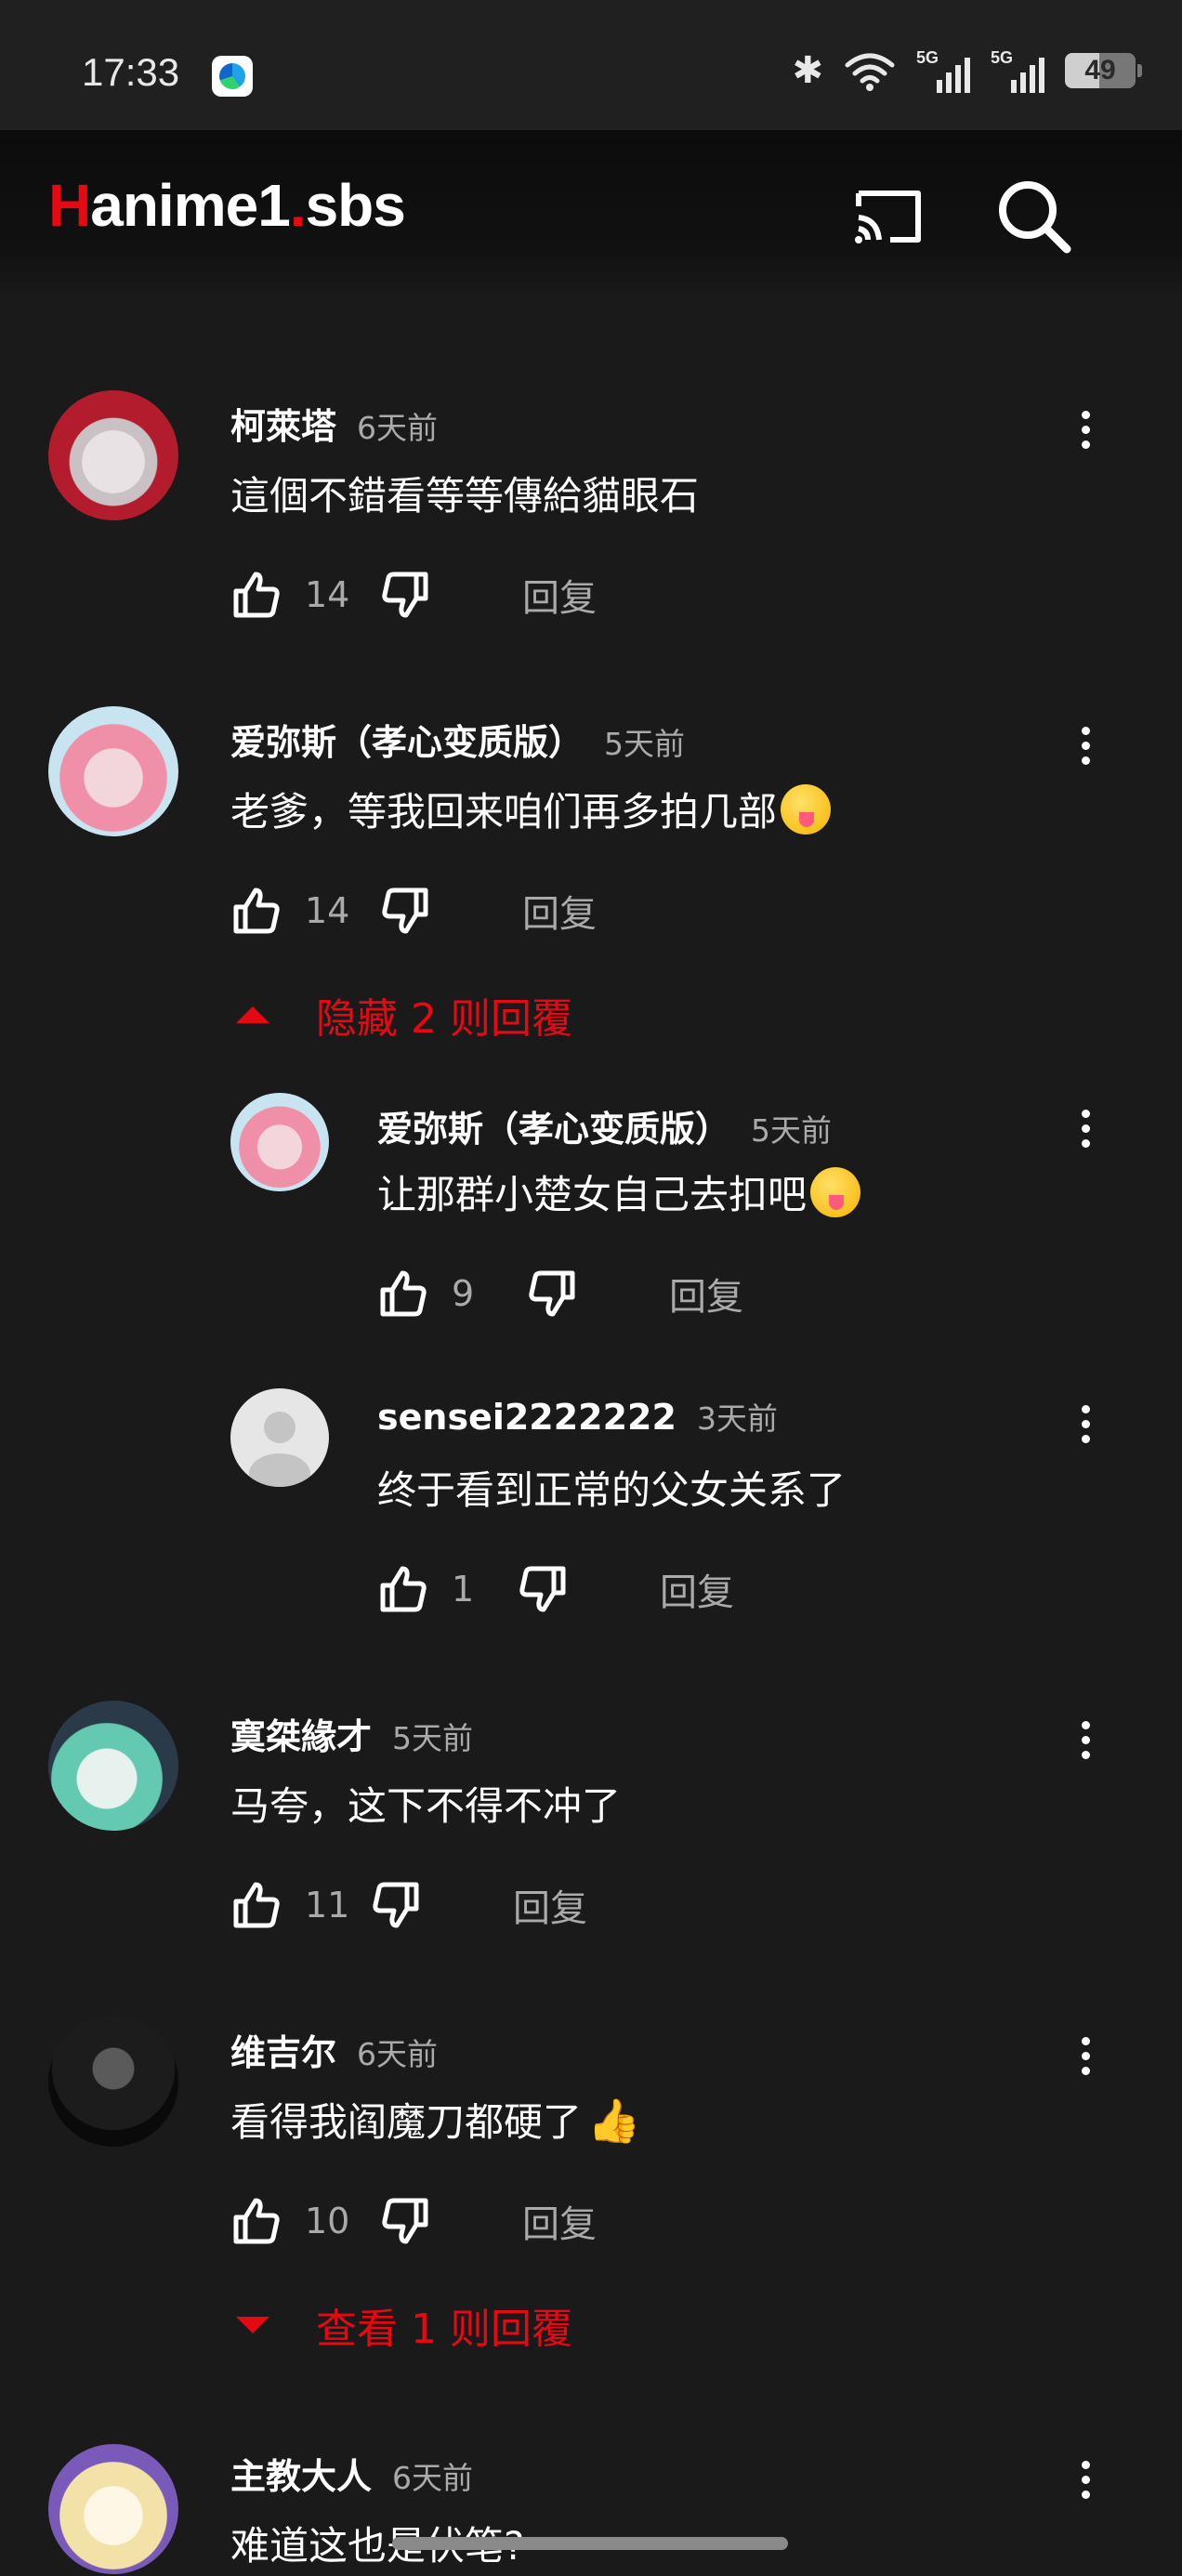  What do you see at coordinates (334, 423) in the screenshot?
I see `comment-author: 柯萊塔 6天前` at bounding box center [334, 423].